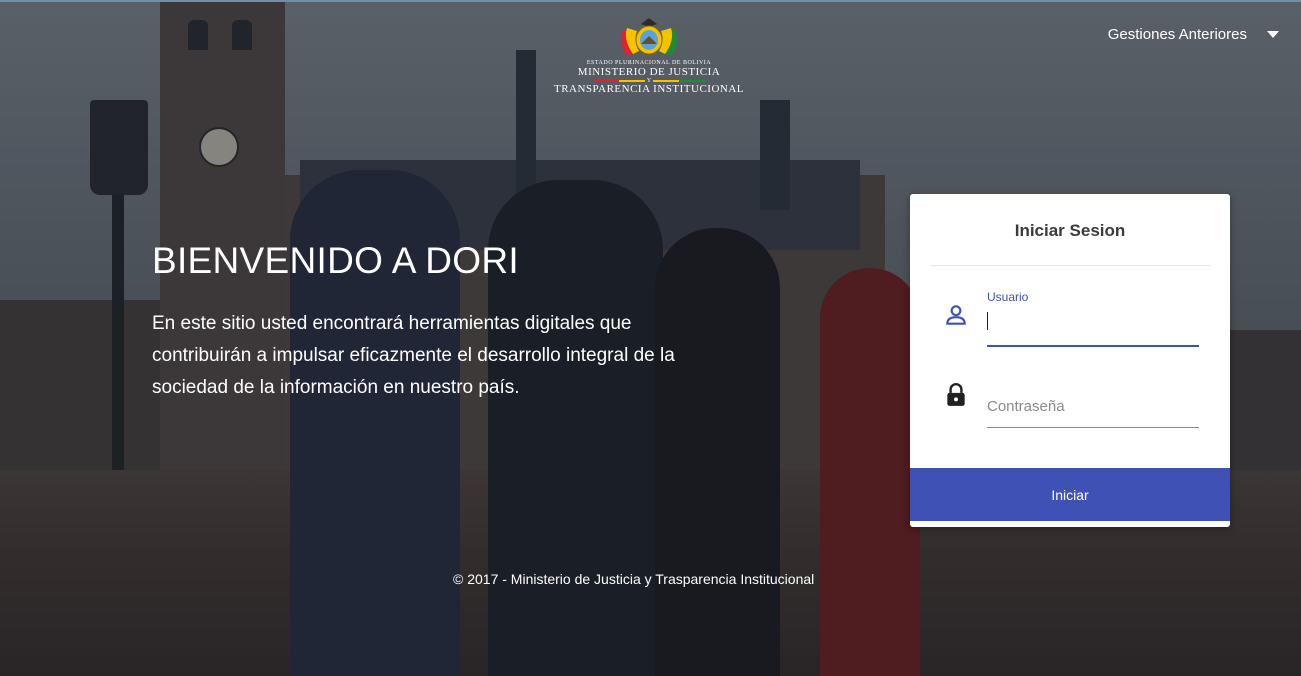 The width and height of the screenshot is (1301, 676). Describe the element at coordinates (650, 1) in the screenshot. I see `top-accent-line` at that location.